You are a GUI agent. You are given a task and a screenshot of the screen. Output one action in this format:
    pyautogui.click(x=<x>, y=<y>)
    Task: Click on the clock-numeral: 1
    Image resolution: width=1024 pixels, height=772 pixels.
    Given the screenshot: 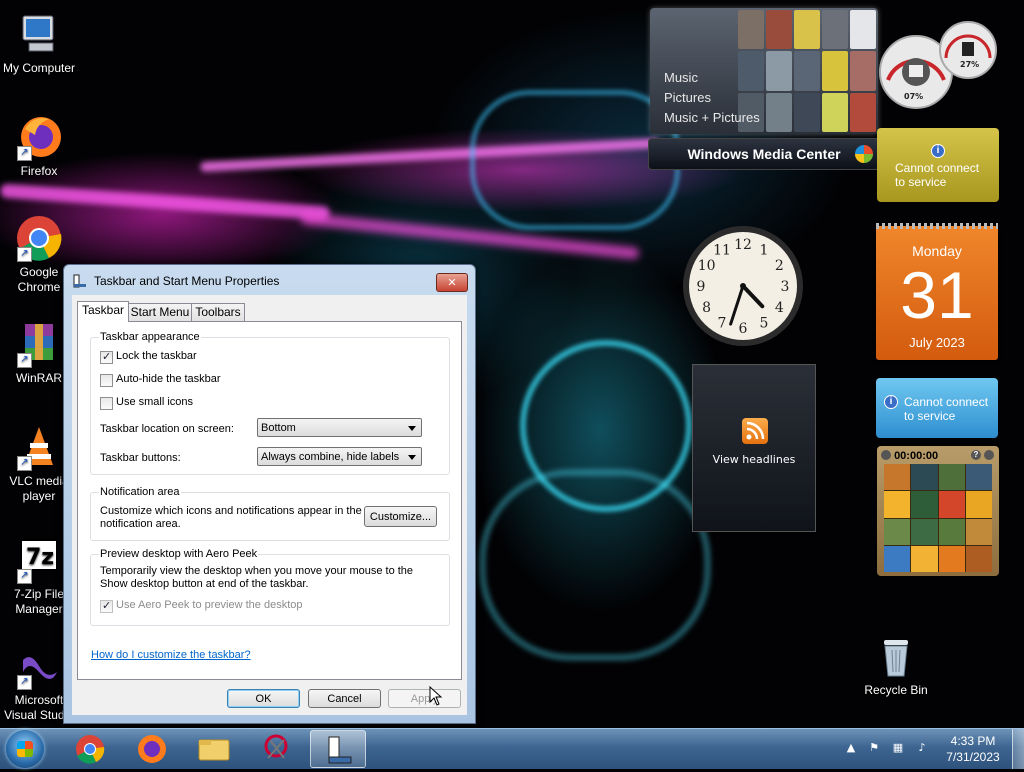 What is the action you would take?
    pyautogui.click(x=764, y=251)
    